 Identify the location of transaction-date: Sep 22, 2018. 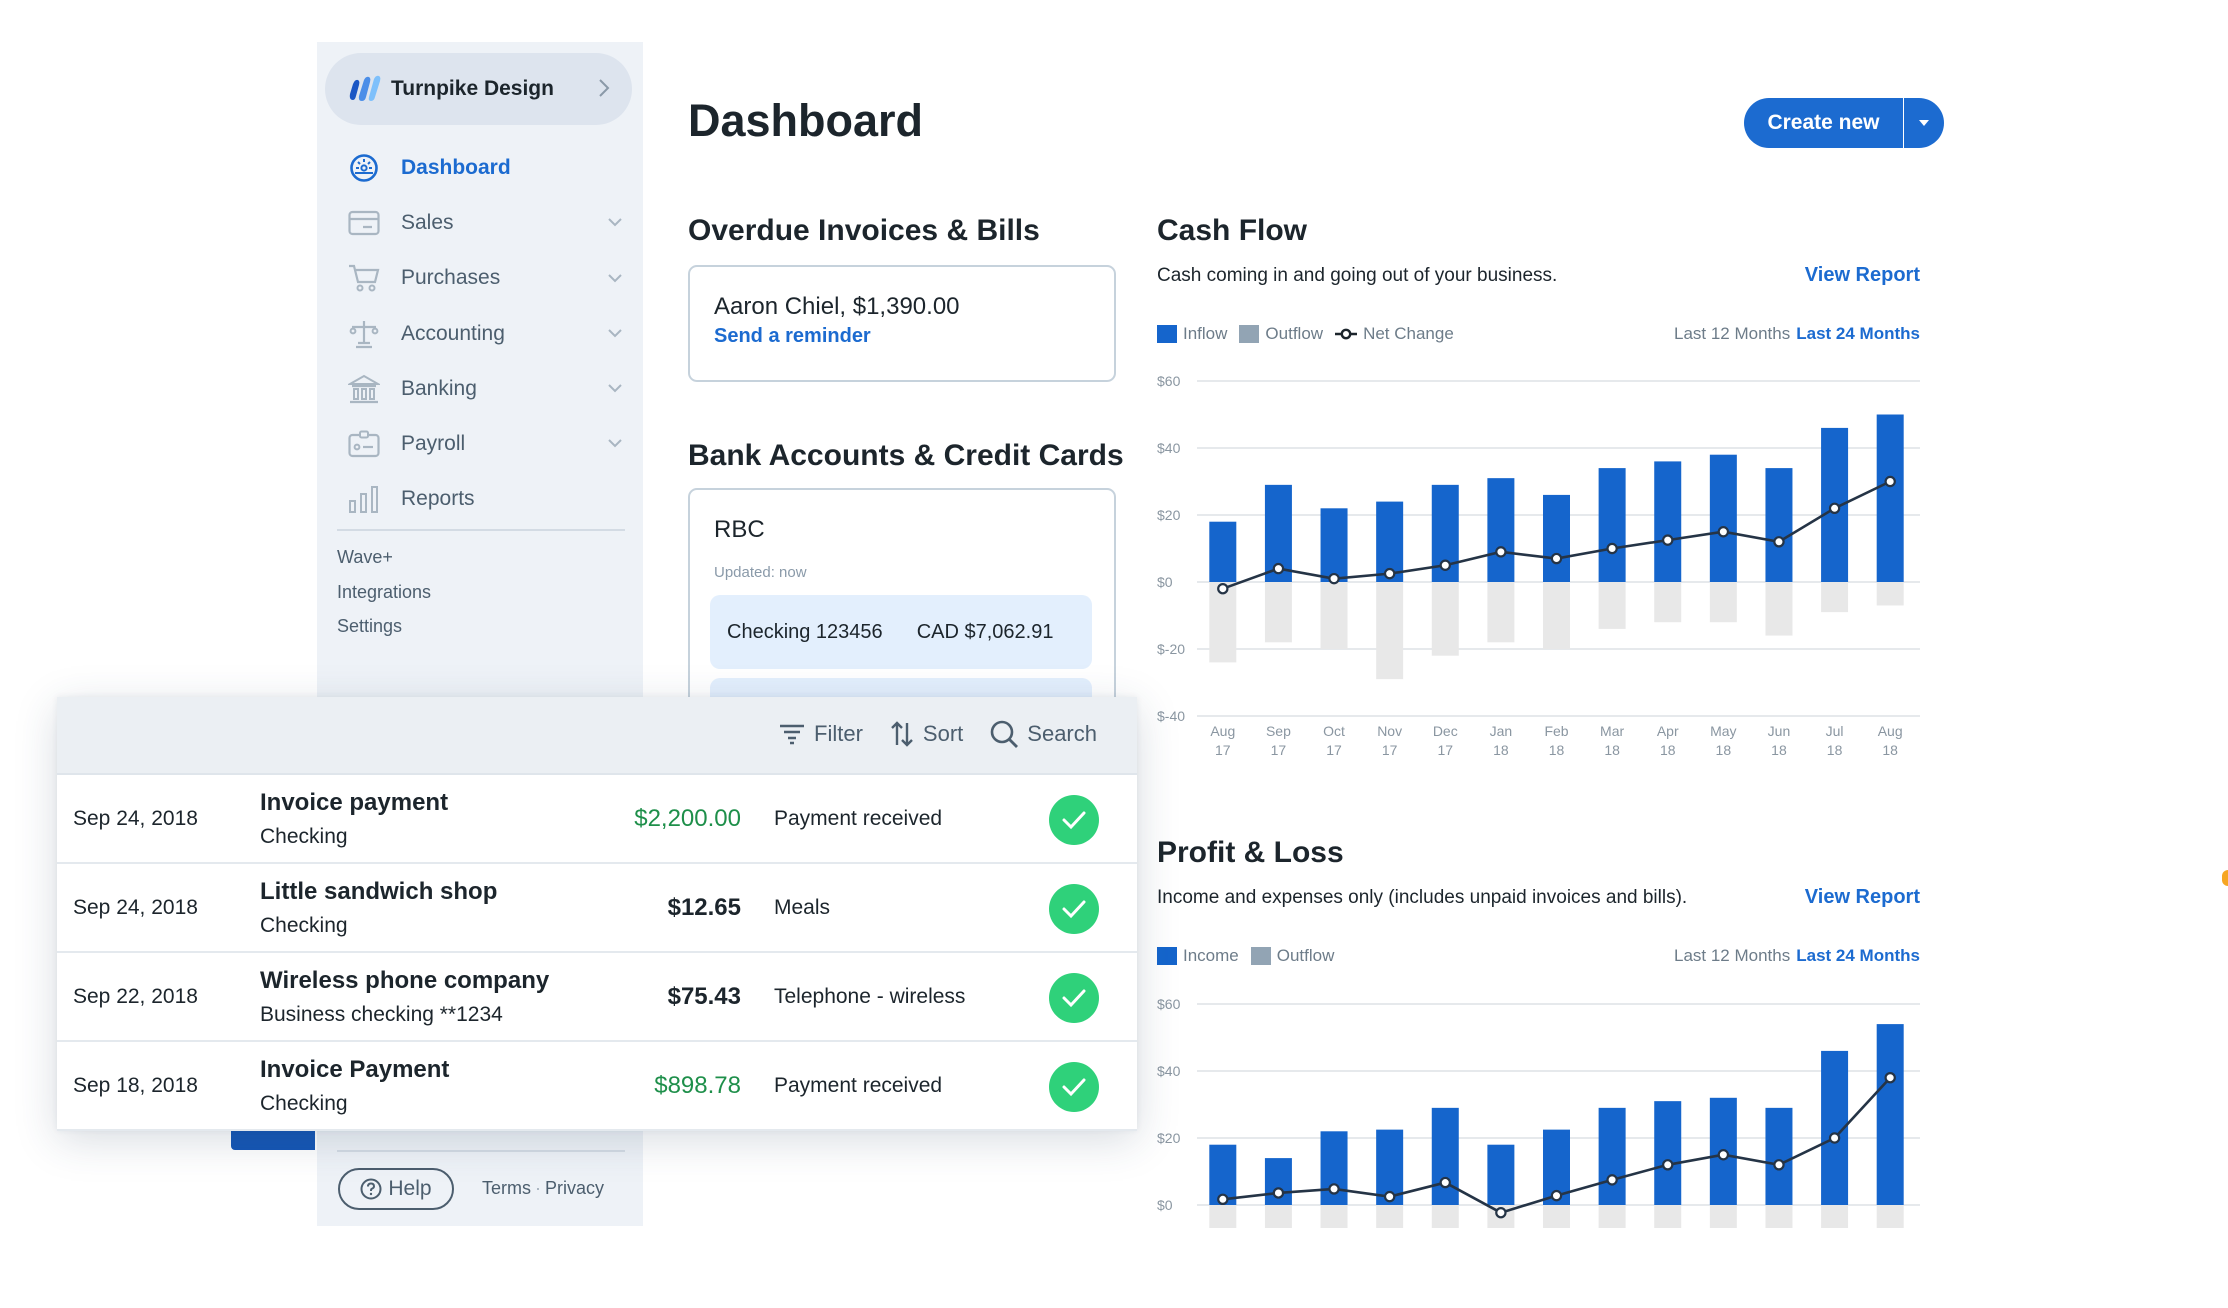
(135, 996).